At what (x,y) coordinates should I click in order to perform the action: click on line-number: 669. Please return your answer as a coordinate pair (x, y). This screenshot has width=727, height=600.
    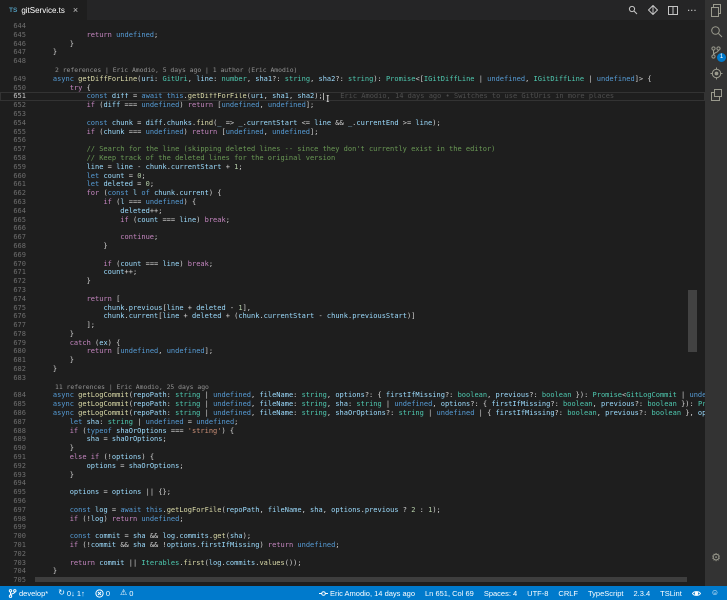
    Looking at the image, I should click on (14, 255).